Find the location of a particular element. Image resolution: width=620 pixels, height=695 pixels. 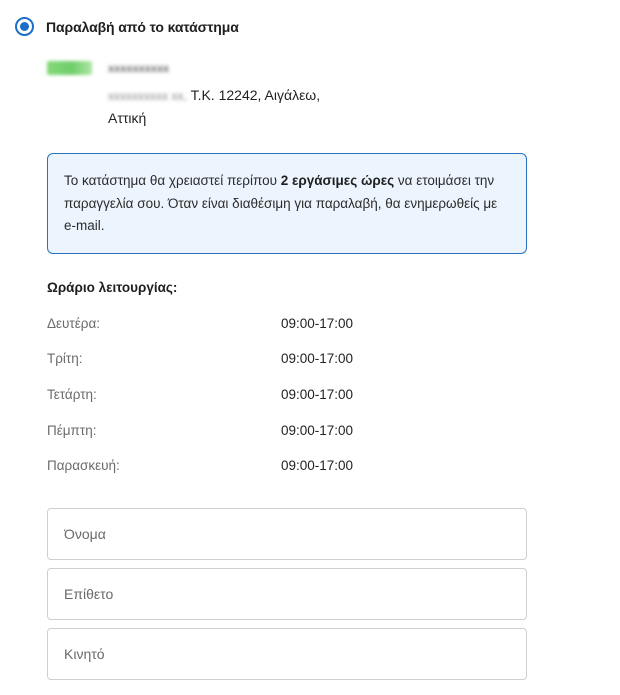

hours-day: Δευτέρα: is located at coordinates (74, 323).